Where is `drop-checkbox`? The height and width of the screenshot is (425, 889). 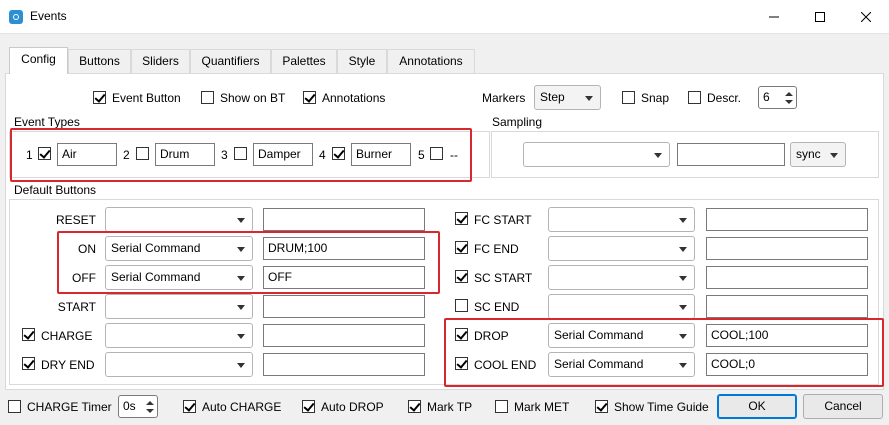 drop-checkbox is located at coordinates (461, 334).